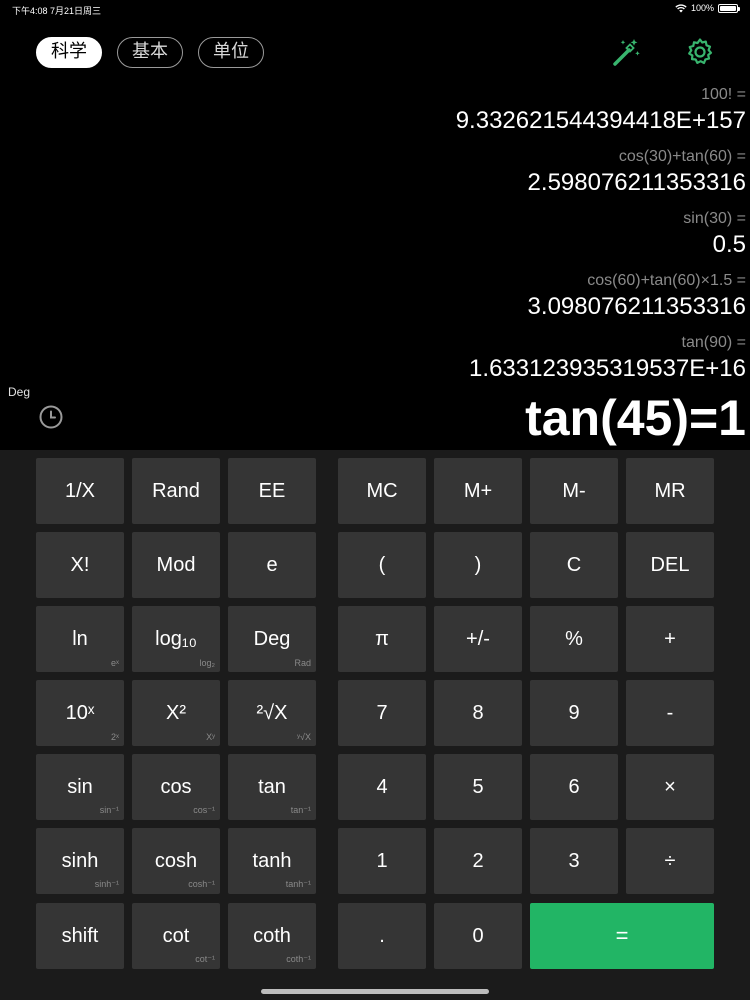  I want to click on key-label: 5, so click(478, 786).